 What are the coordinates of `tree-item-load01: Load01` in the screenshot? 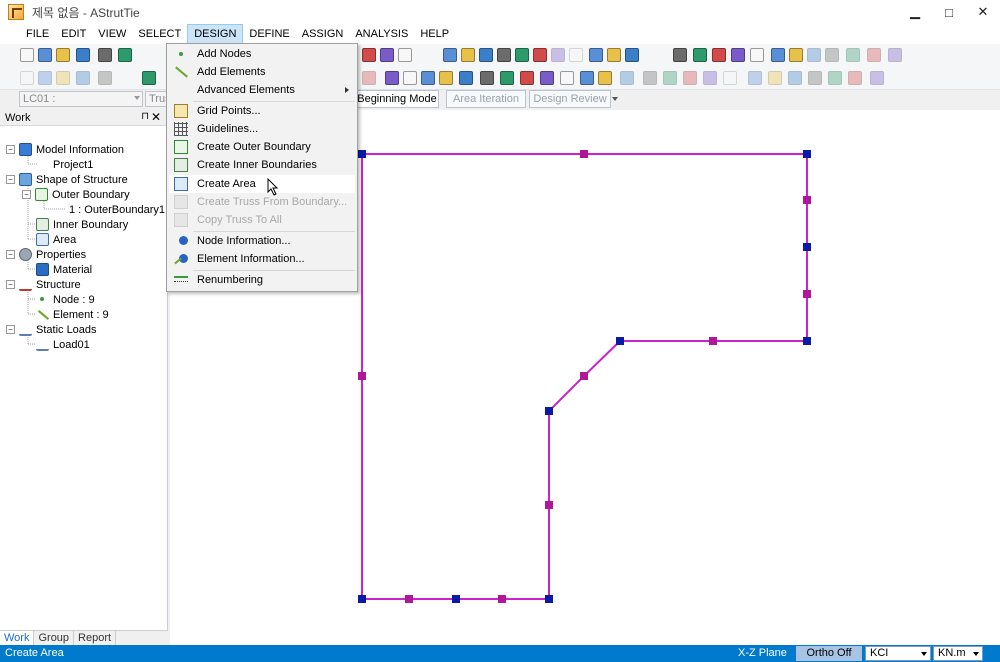 It's located at (63, 344).